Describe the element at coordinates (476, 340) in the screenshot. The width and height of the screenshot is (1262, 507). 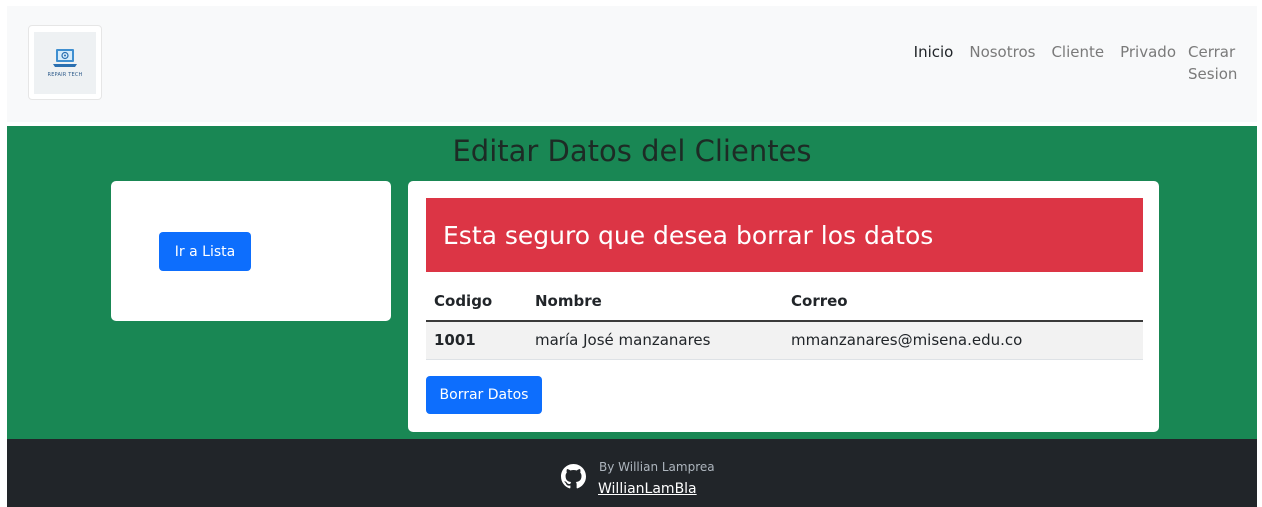
I see `cell-codigo: 1001` at that location.